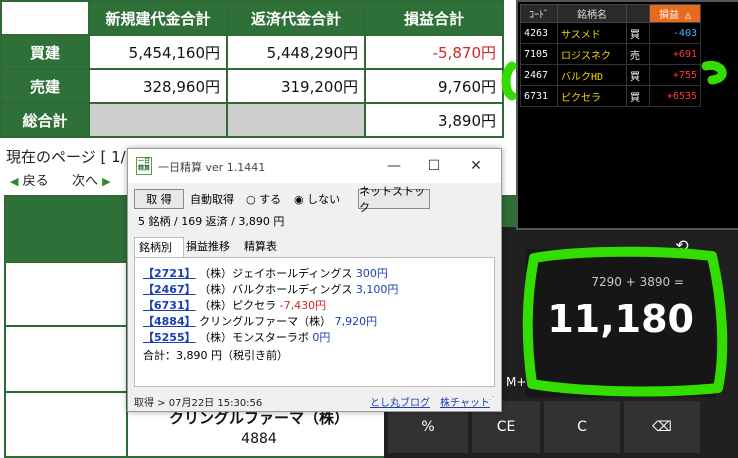 The height and width of the screenshot is (458, 738). I want to click on ticker-code: 2467, so click(539, 75).